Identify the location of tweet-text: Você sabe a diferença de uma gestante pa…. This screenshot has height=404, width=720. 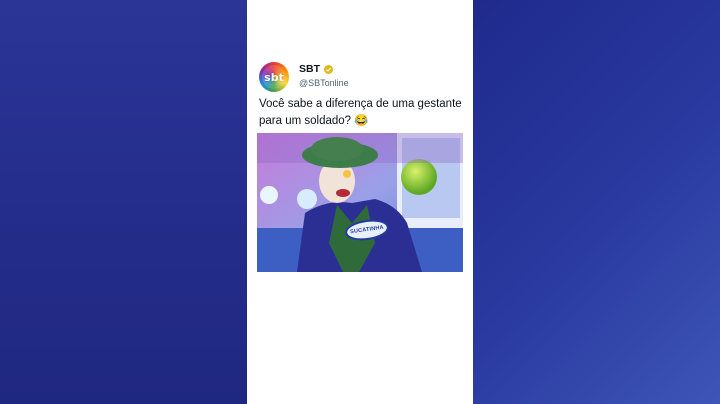
(360, 112).